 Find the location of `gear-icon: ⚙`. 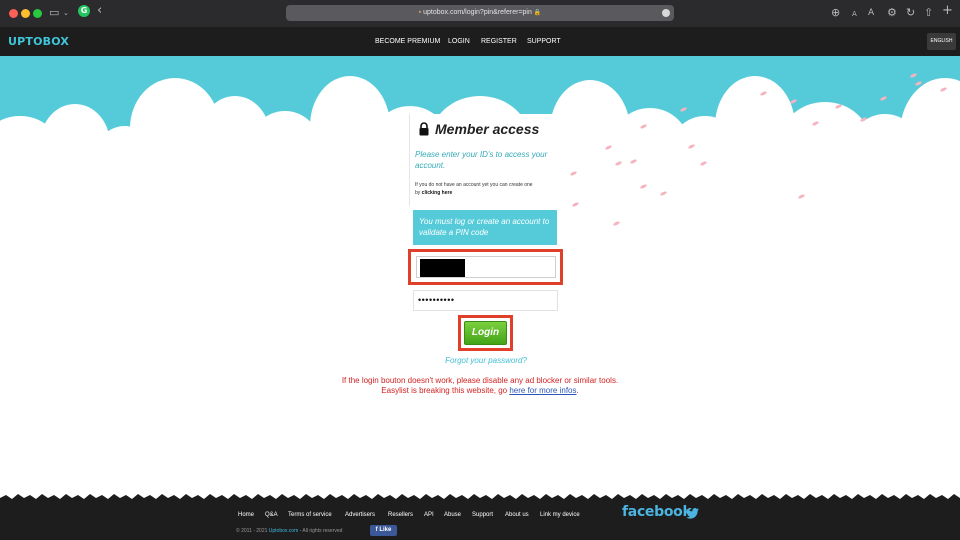

gear-icon: ⚙ is located at coordinates (892, 13).